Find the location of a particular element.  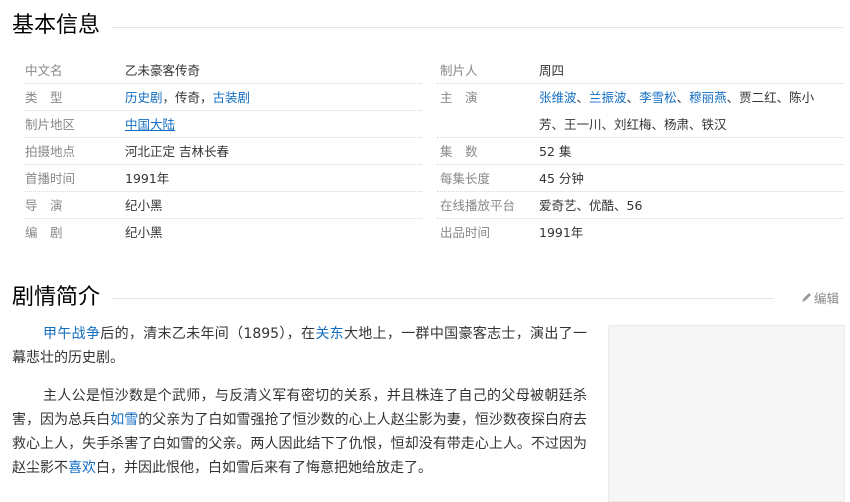

plot-link: 如雪 is located at coordinates (124, 420).